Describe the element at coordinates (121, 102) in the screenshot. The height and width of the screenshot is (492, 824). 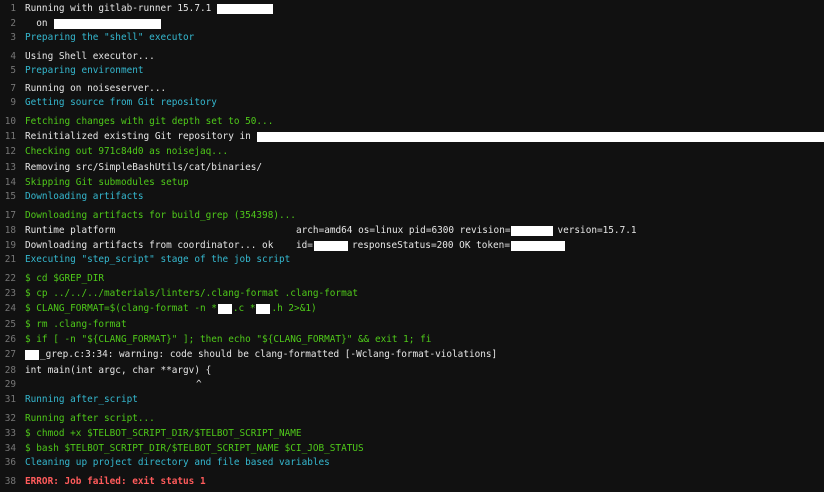
I see `section-header: Getting source from Git repository` at that location.